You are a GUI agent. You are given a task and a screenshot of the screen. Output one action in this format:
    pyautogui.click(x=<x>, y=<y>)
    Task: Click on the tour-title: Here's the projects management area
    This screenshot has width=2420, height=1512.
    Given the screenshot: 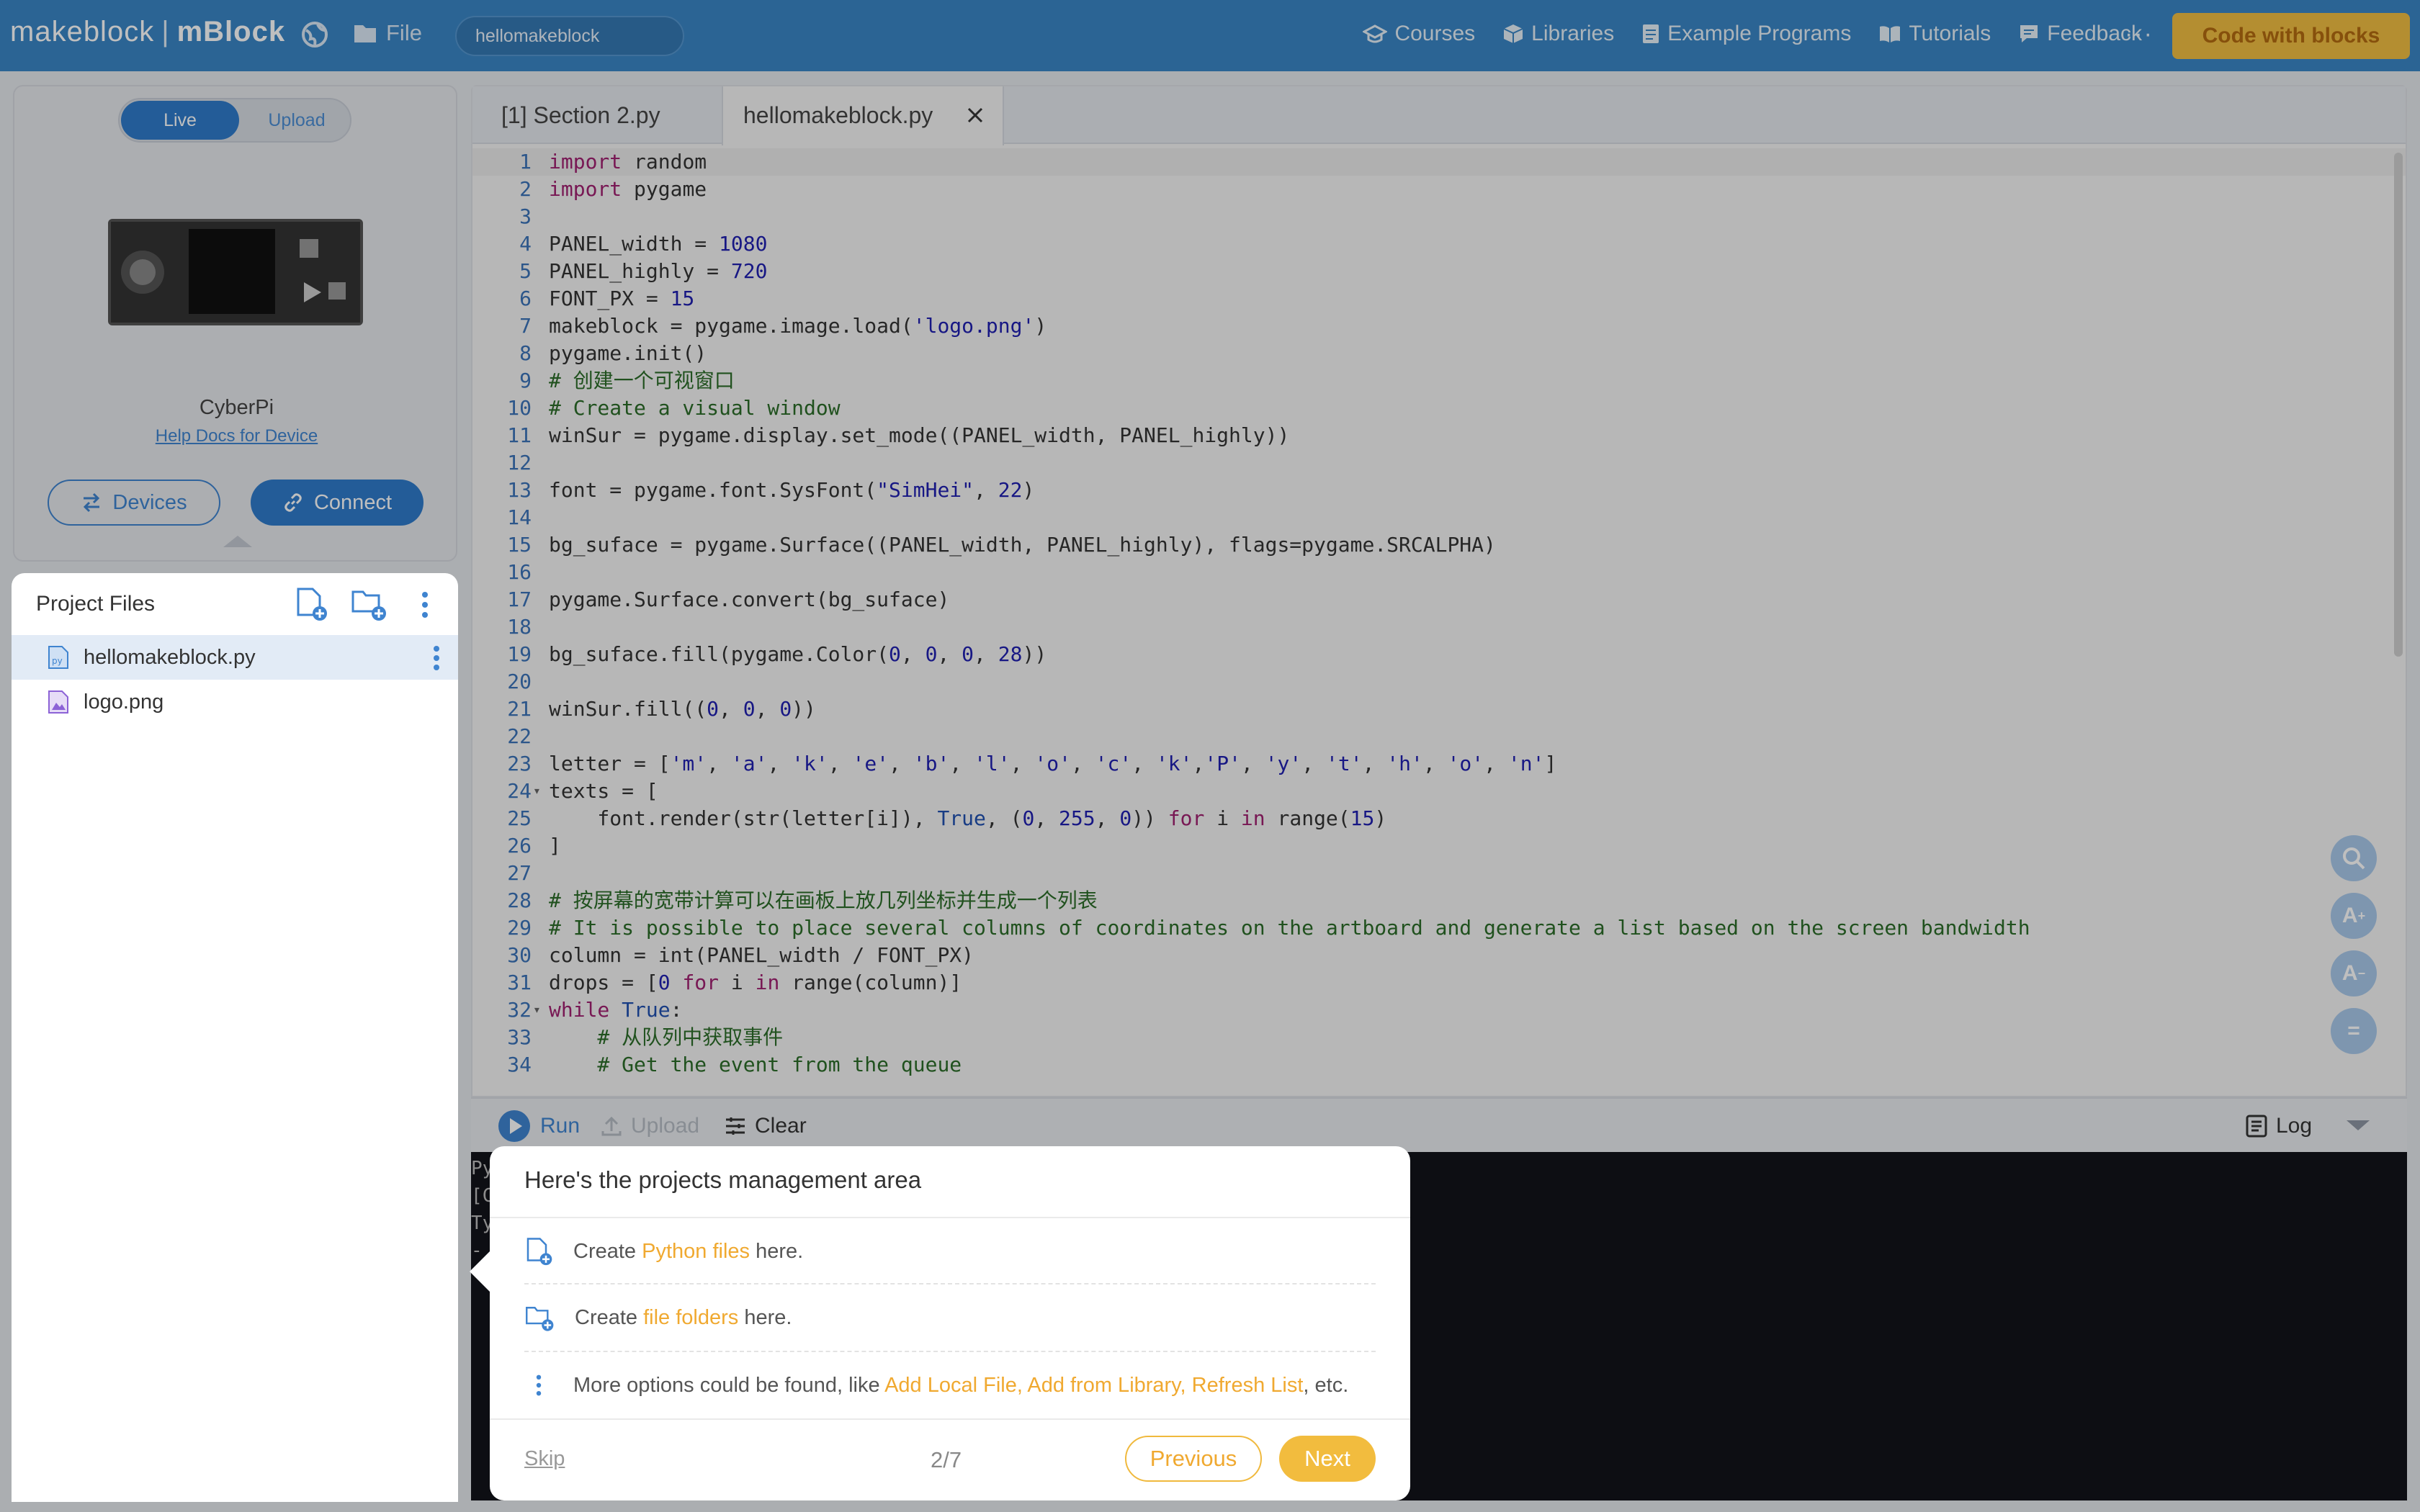 What is the action you would take?
    pyautogui.click(x=723, y=1179)
    